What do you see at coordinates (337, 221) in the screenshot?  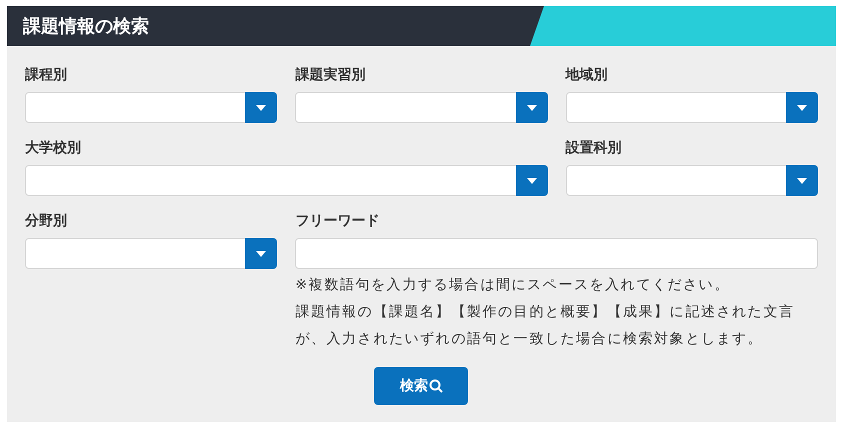 I see `field-label: フリーワード` at bounding box center [337, 221].